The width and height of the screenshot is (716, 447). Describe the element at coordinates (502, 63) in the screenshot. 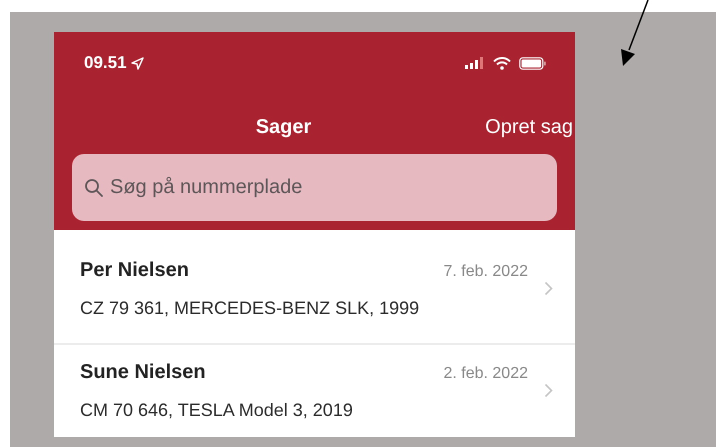

I see `wifi-icon` at that location.